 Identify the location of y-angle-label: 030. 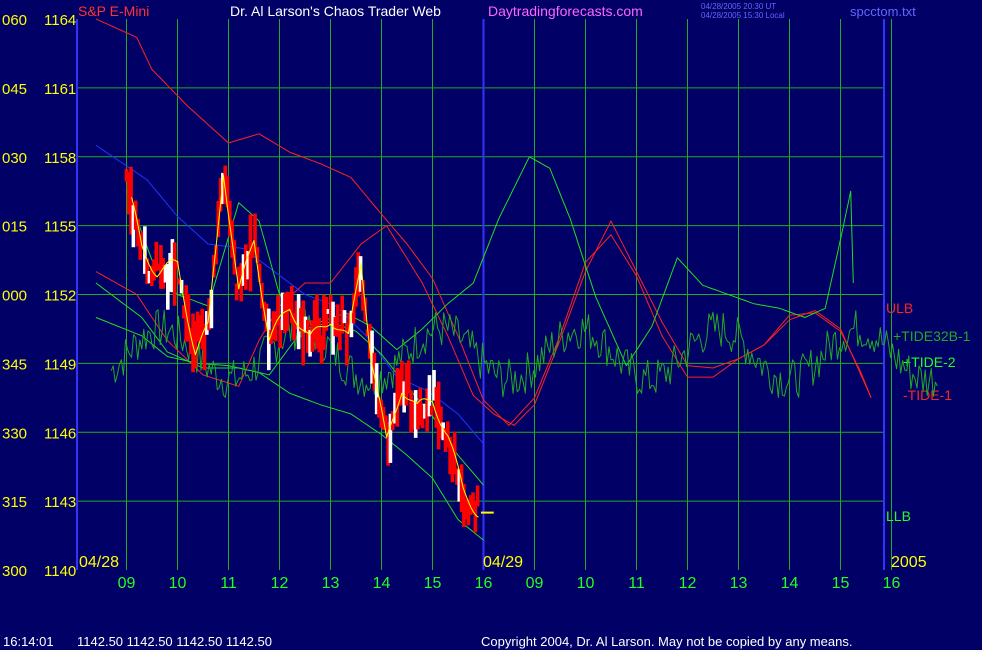
(14, 158).